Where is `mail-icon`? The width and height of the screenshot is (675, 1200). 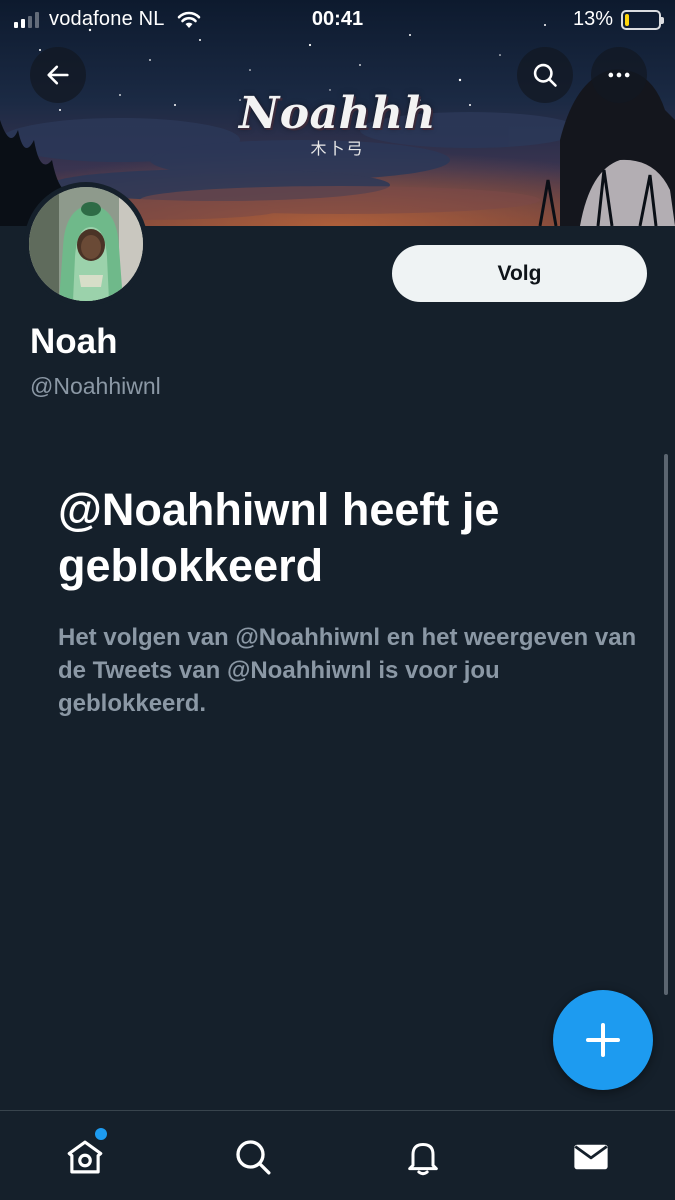 mail-icon is located at coordinates (591, 1157).